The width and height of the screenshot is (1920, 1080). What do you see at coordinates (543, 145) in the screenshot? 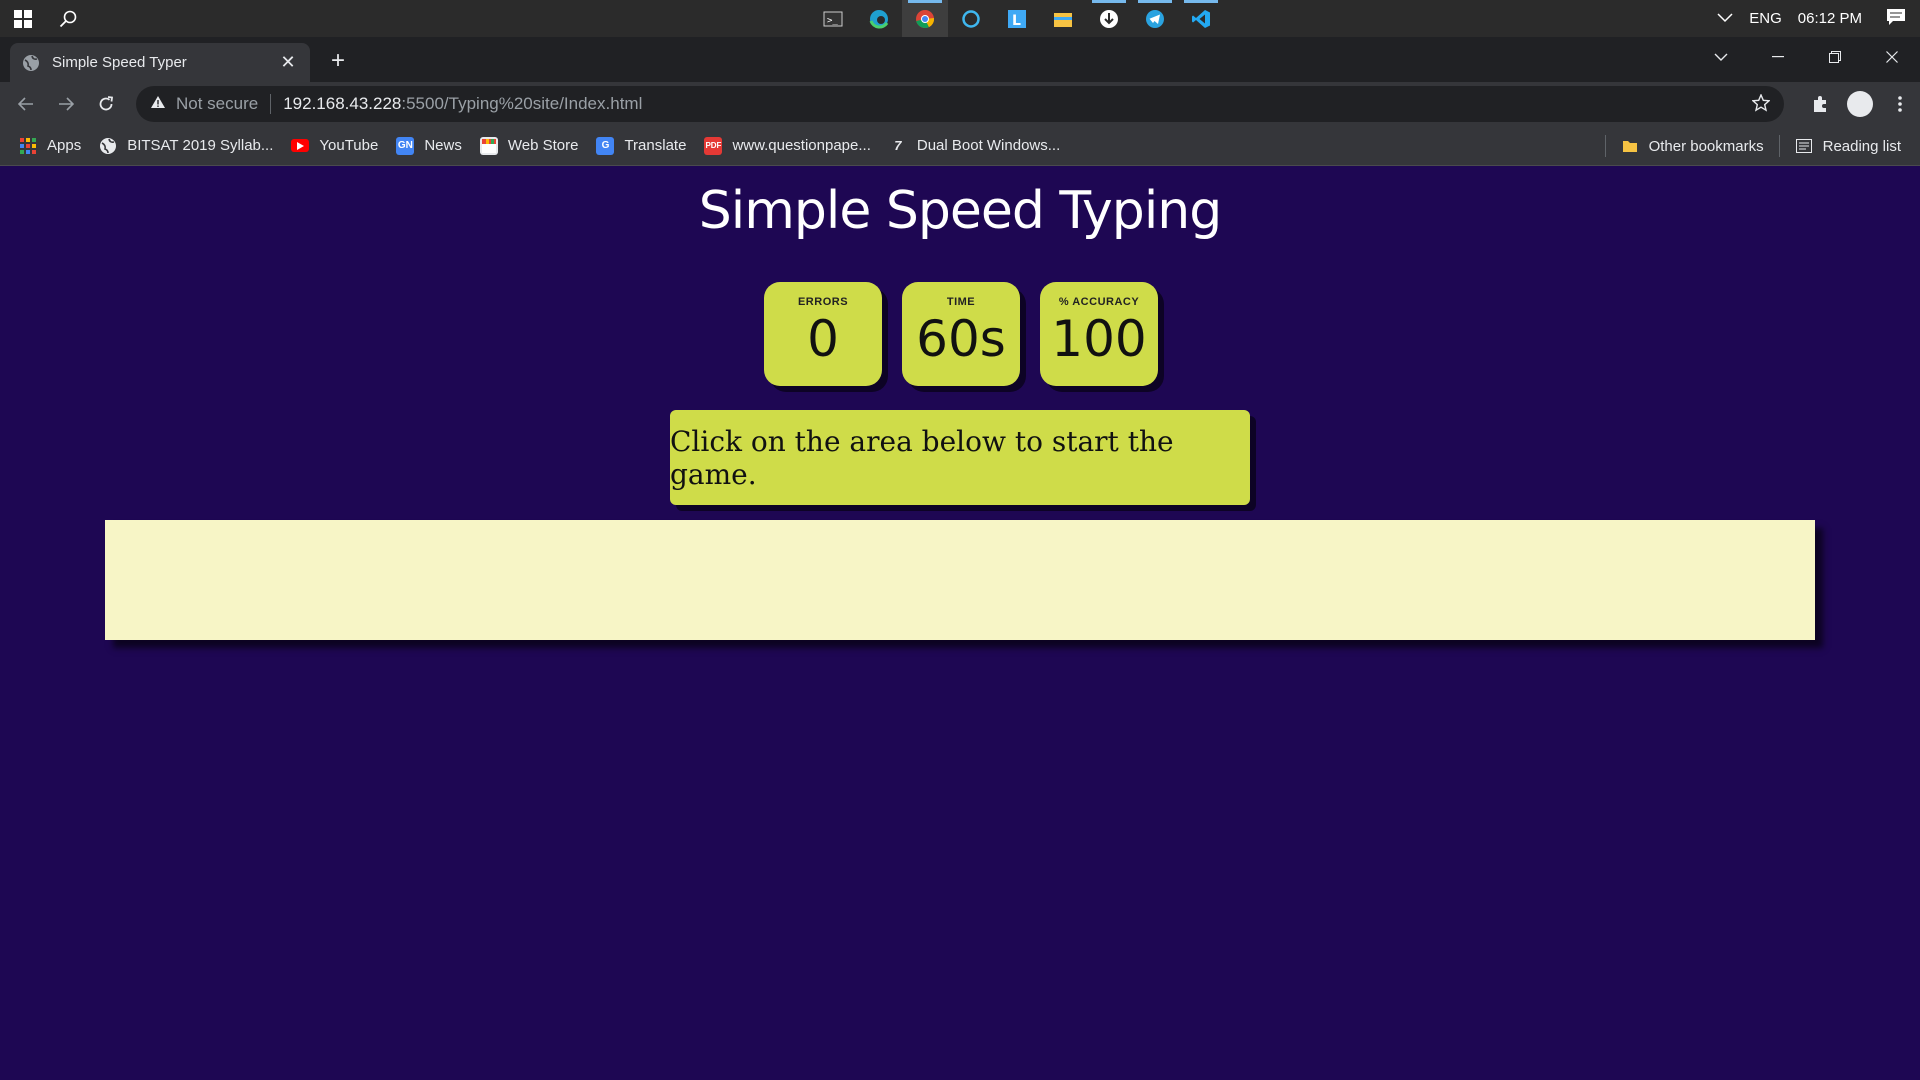
I see `bookmark-label: Web Store` at bounding box center [543, 145].